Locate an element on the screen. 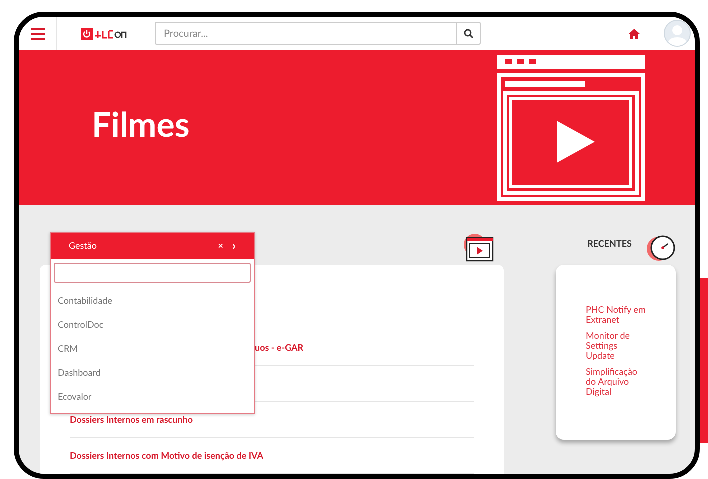 The width and height of the screenshot is (708, 479). menu-icon is located at coordinates (38, 34).